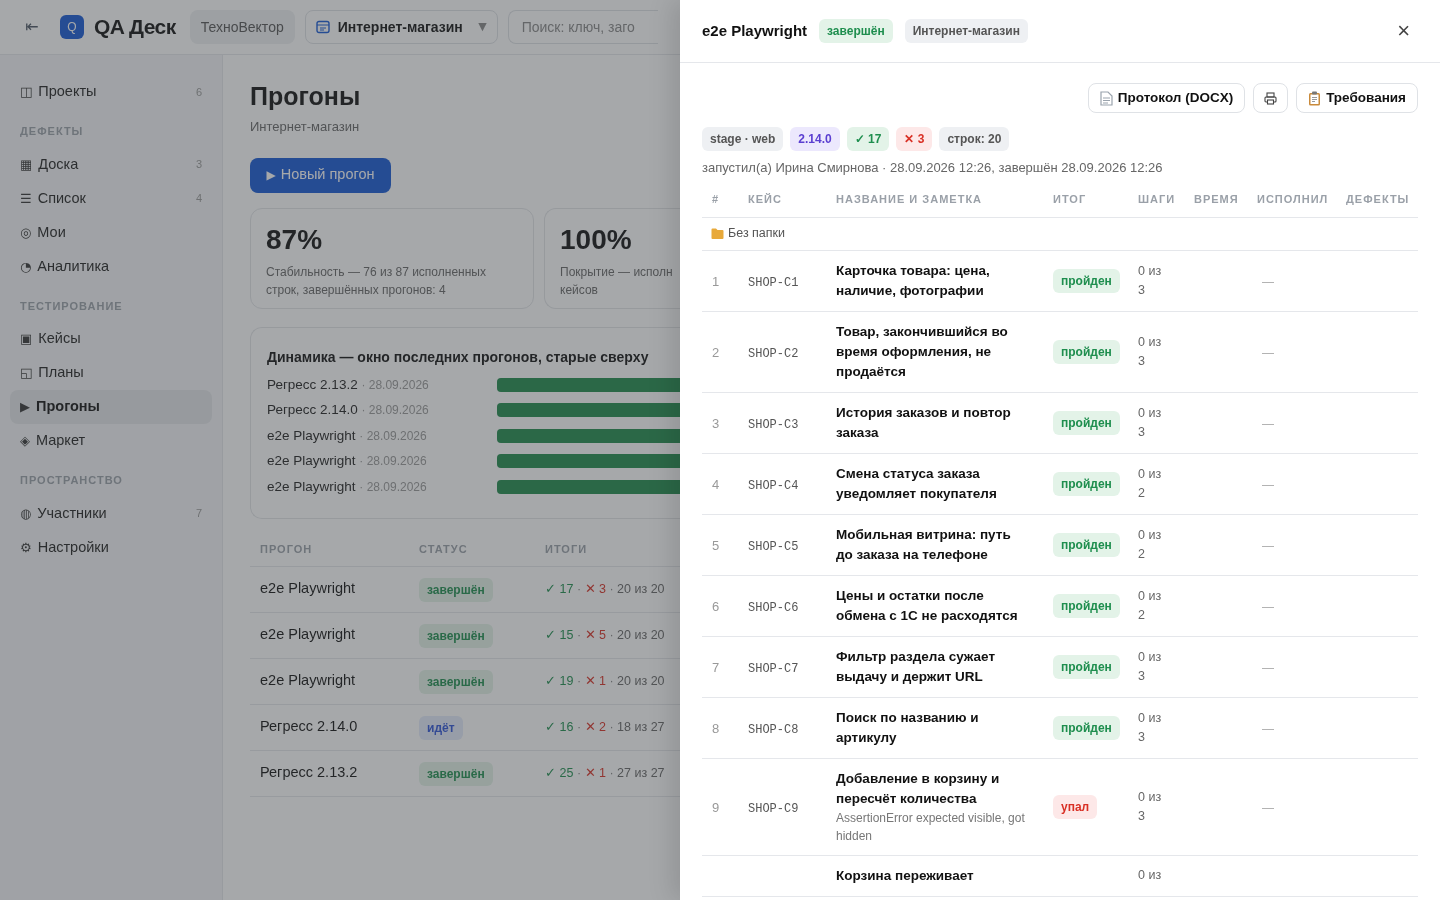 The image size is (1440, 900). I want to click on nav-icon: ◎, so click(26, 232).